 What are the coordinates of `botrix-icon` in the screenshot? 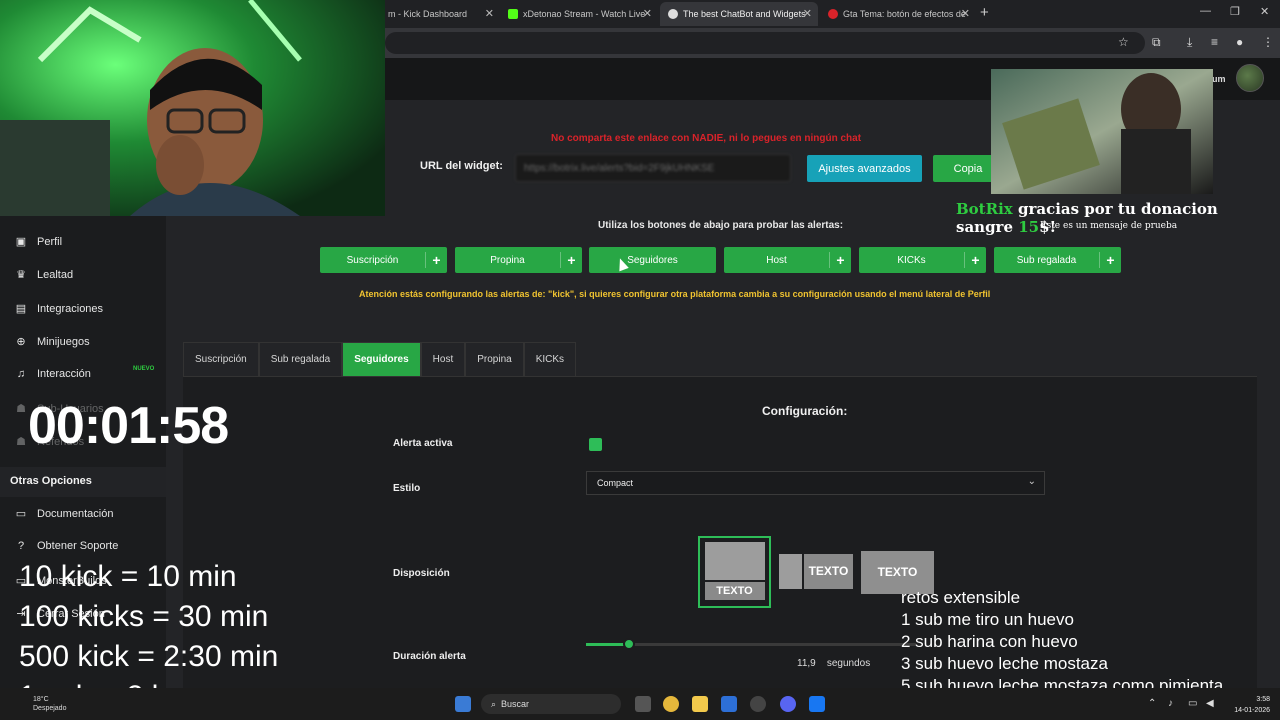 It's located at (673, 14).